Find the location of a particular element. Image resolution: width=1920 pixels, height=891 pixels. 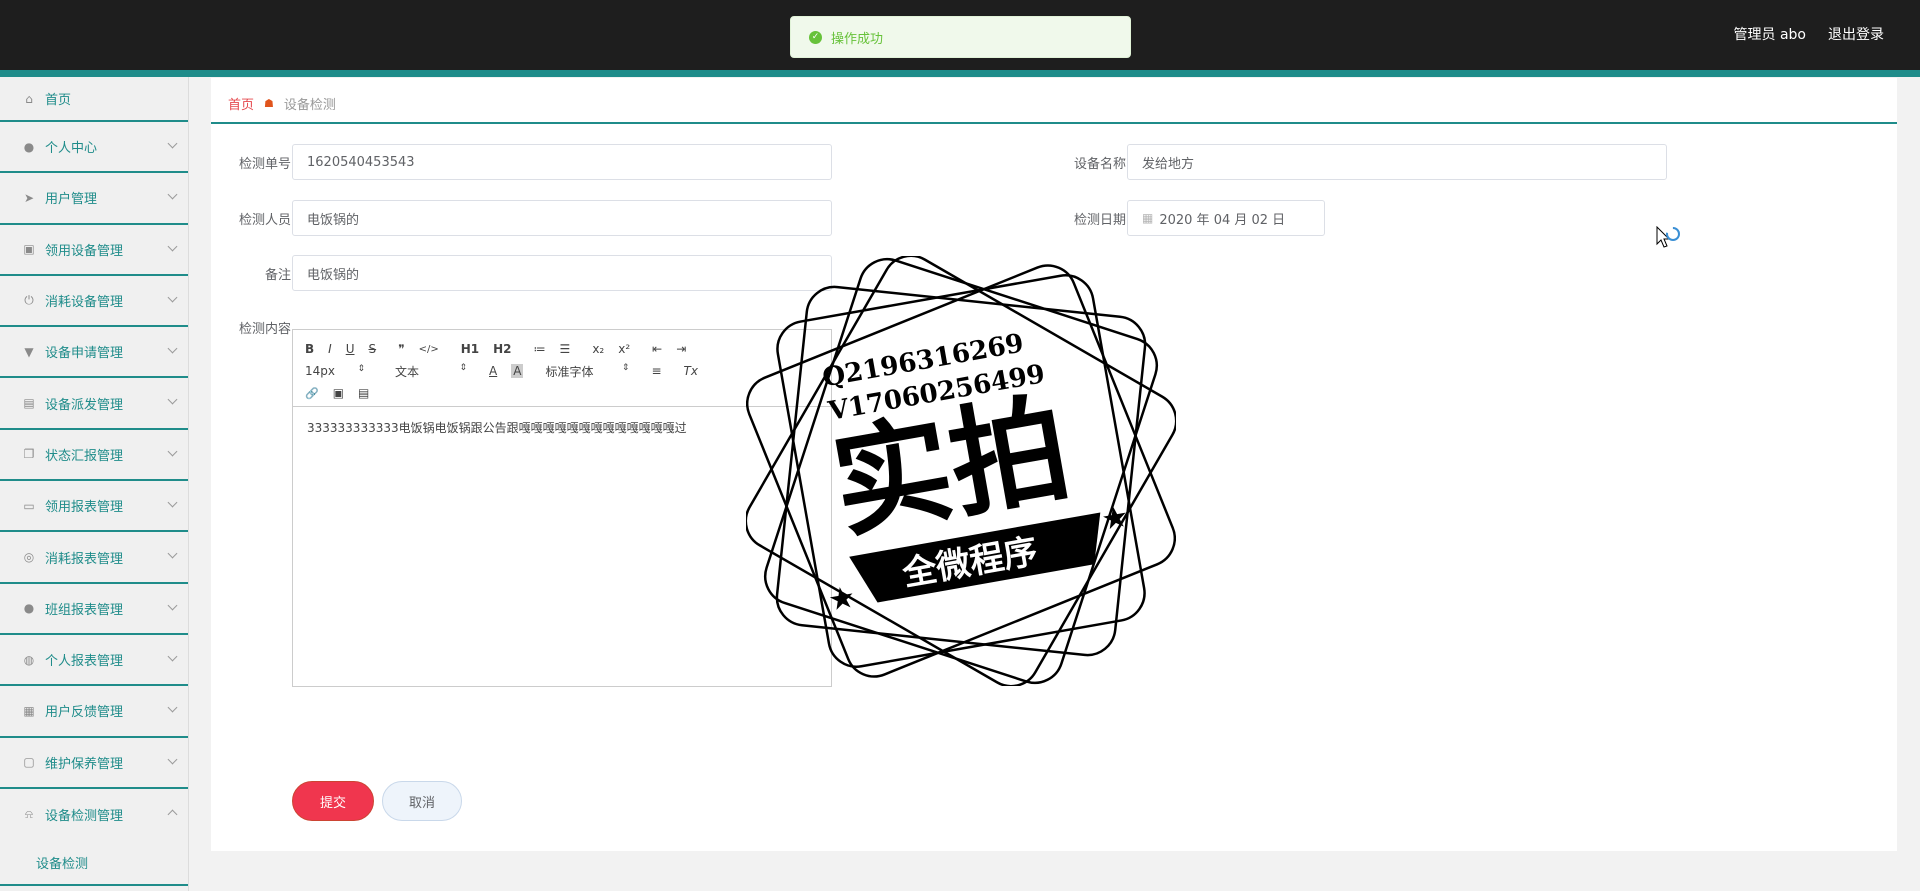

text-type-value: 文本 is located at coordinates (407, 371).